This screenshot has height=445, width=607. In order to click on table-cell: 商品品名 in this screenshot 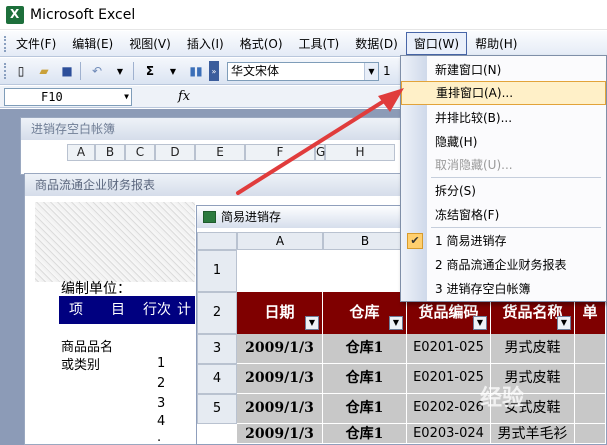, I will do `click(87, 347)`.